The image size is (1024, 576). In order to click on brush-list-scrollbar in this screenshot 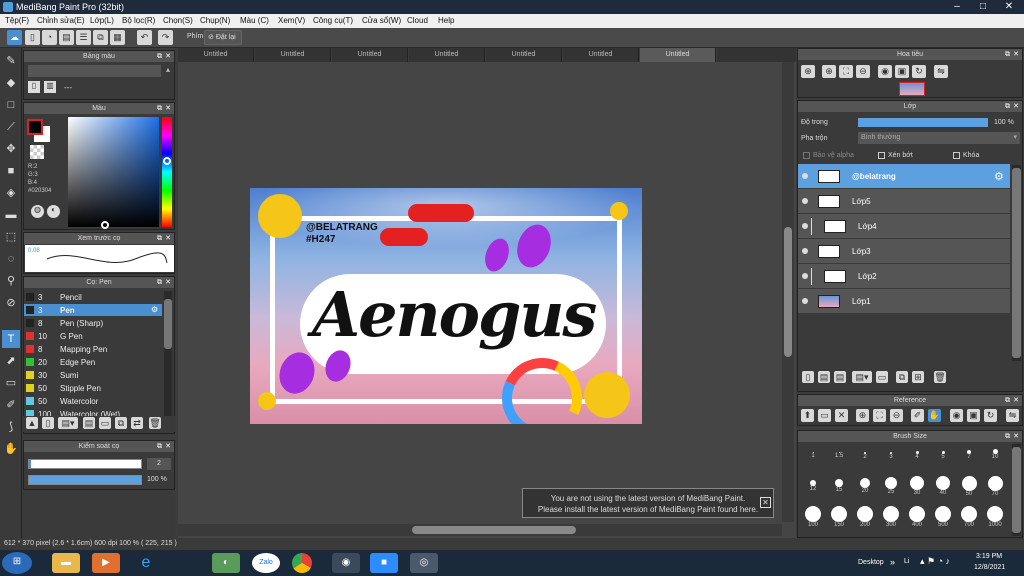, I will do `click(168, 356)`.